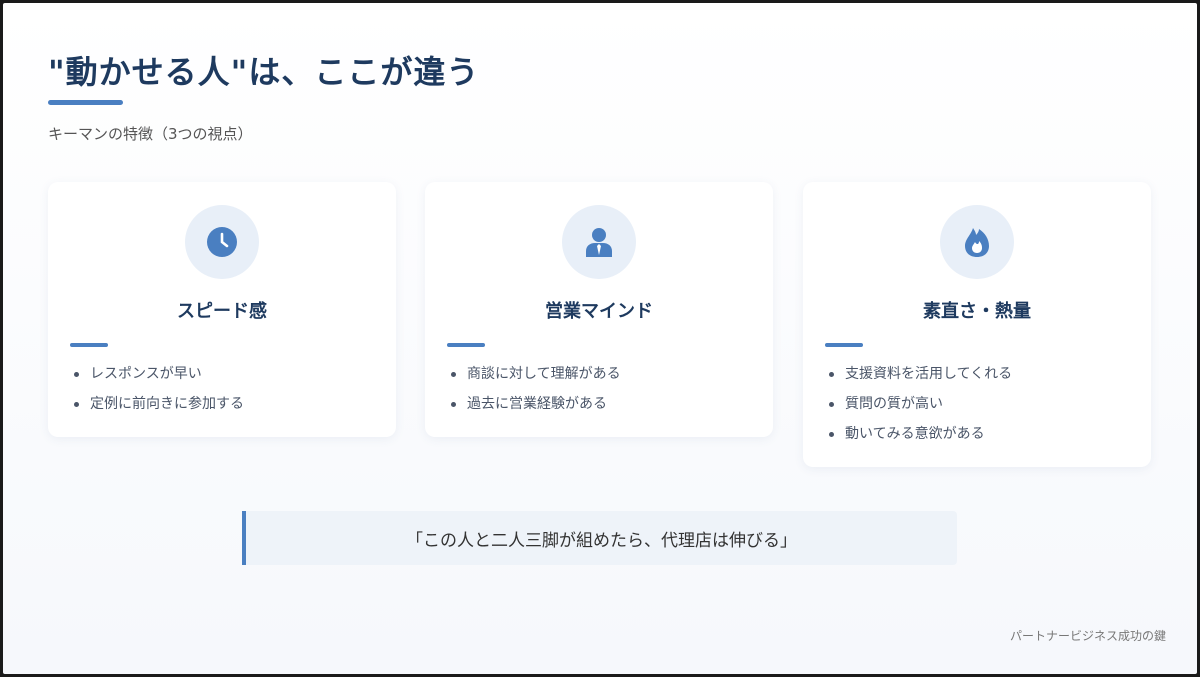 This screenshot has width=1200, height=677. What do you see at coordinates (611, 404) in the screenshot?
I see `list-item: 過去に営業経験がある` at bounding box center [611, 404].